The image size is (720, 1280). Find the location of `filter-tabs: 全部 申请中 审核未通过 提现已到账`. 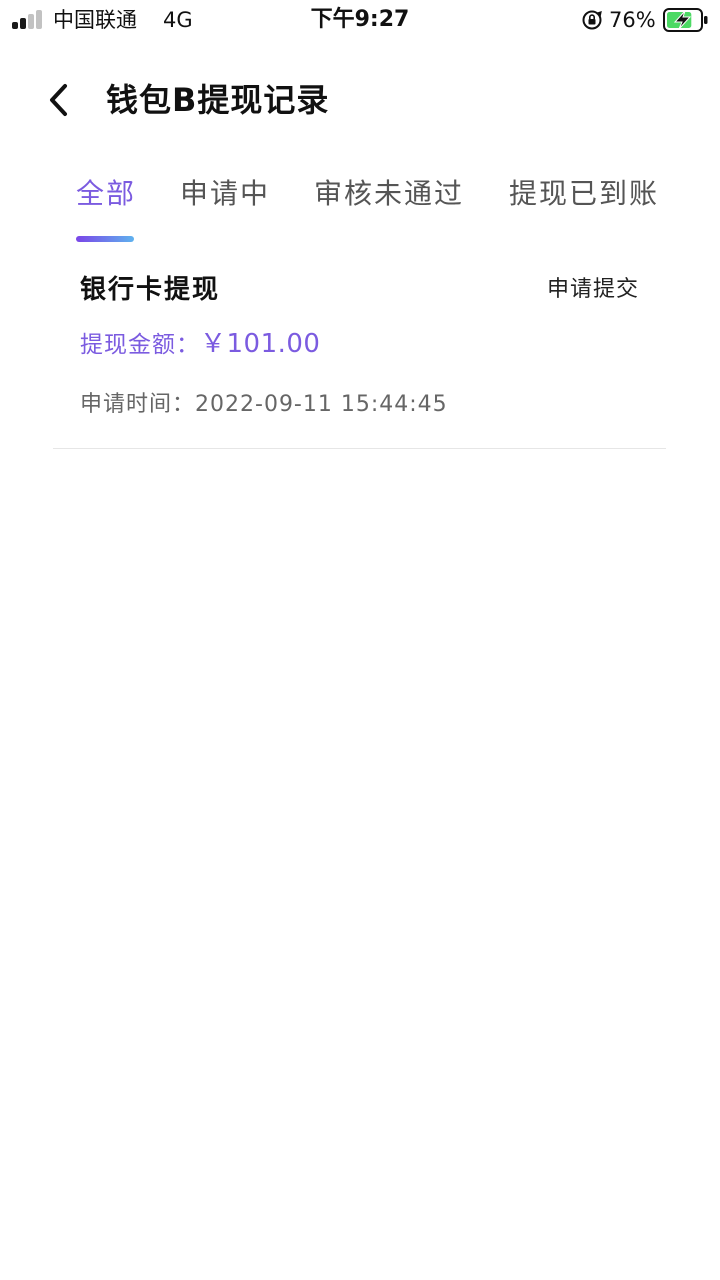

filter-tabs: 全部 申请中 审核未通过 提现已到账 is located at coordinates (360, 210).